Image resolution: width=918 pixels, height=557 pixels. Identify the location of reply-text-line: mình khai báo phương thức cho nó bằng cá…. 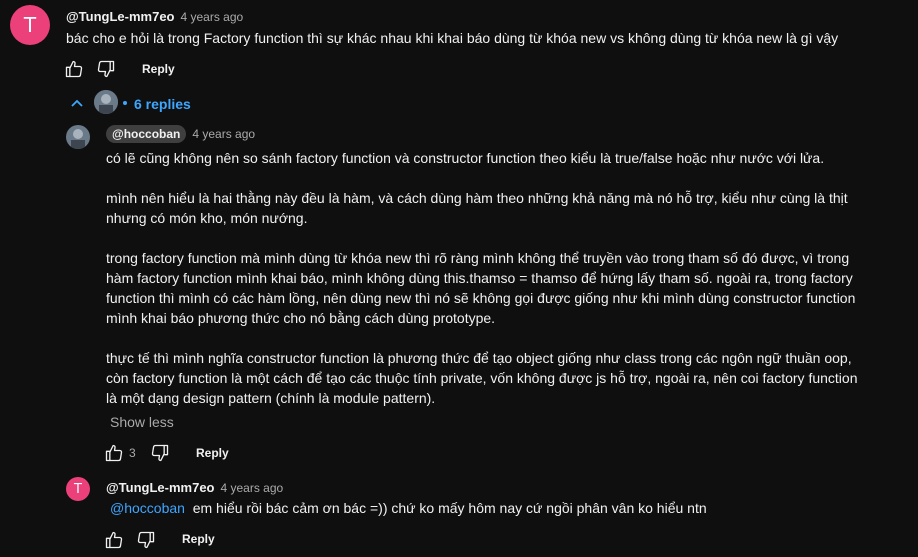
(301, 318).